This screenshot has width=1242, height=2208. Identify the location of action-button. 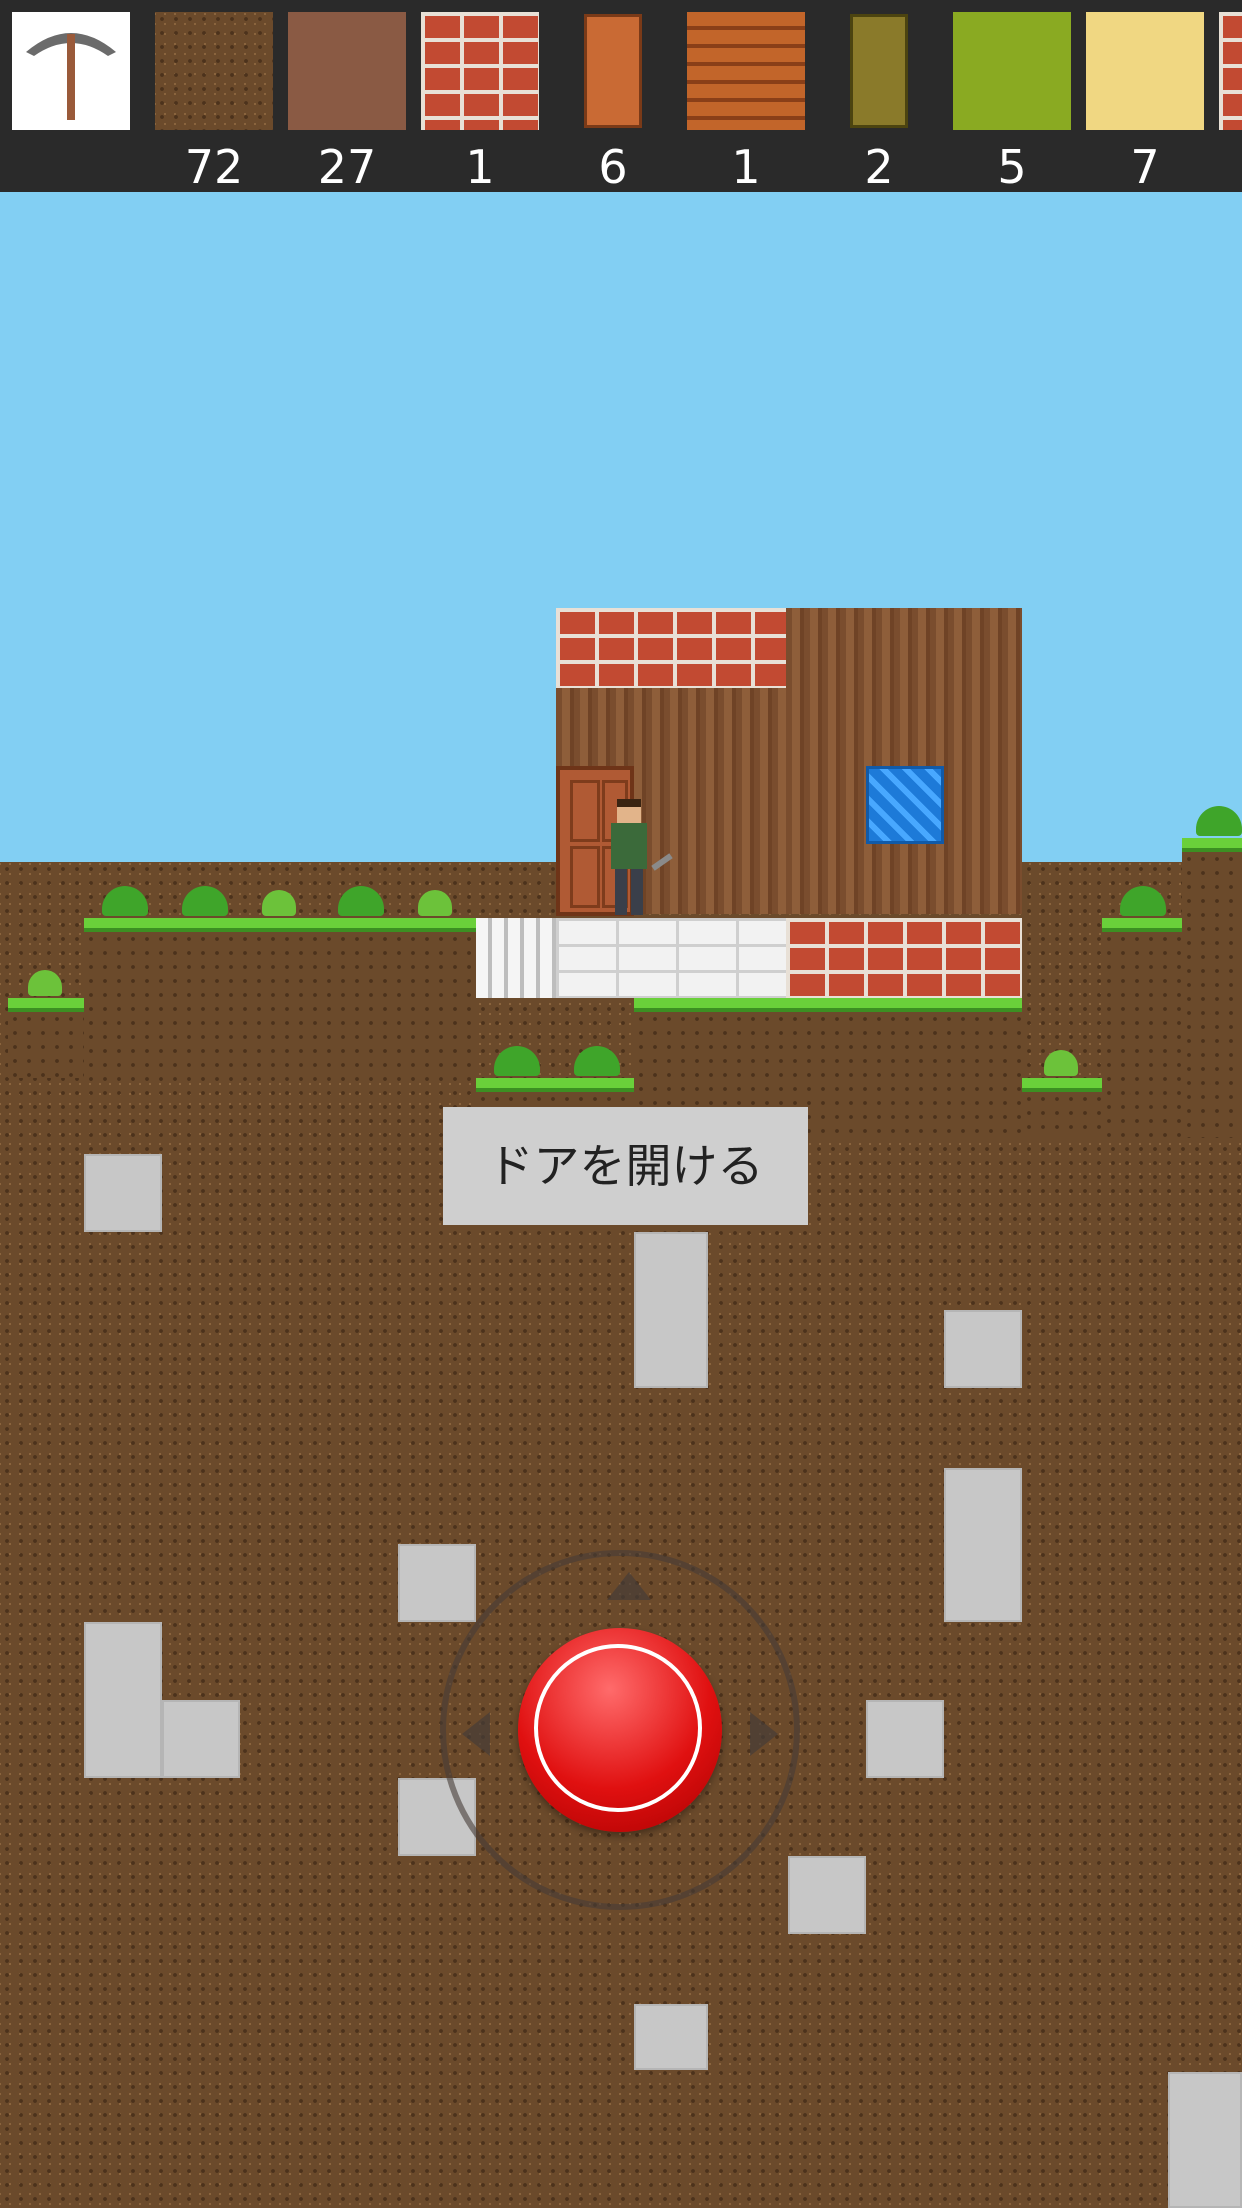
(620, 1730).